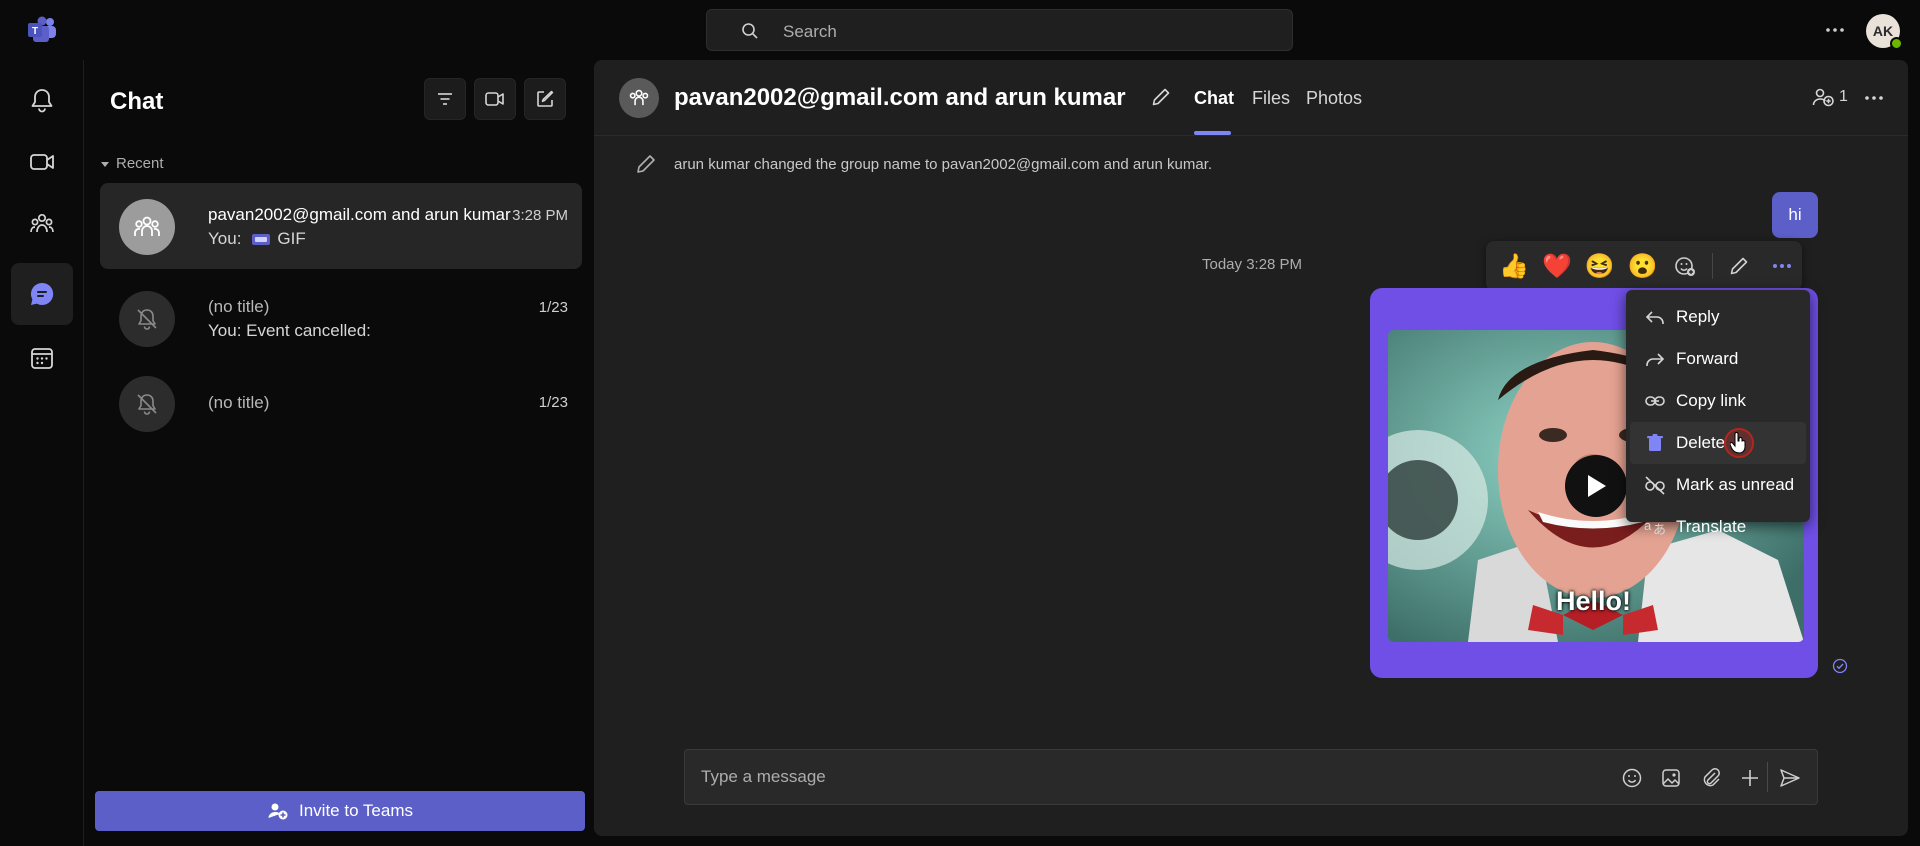  Describe the element at coordinates (810, 31) in the screenshot. I see `search-placeholder: Search` at that location.